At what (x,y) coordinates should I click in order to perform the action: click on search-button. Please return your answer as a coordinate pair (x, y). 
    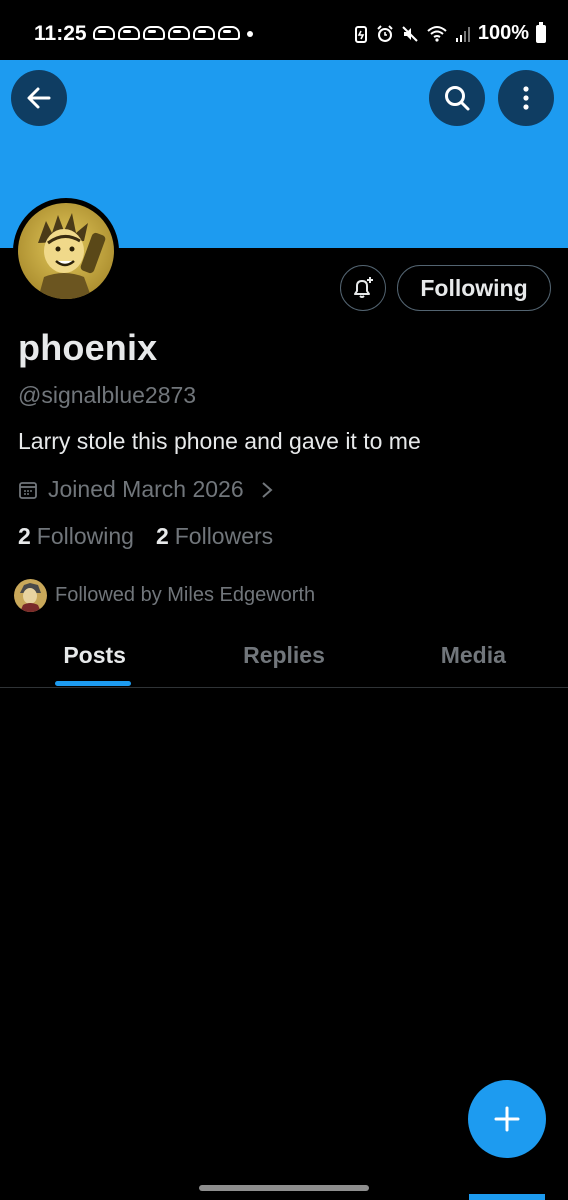
    Looking at the image, I should click on (457, 98).